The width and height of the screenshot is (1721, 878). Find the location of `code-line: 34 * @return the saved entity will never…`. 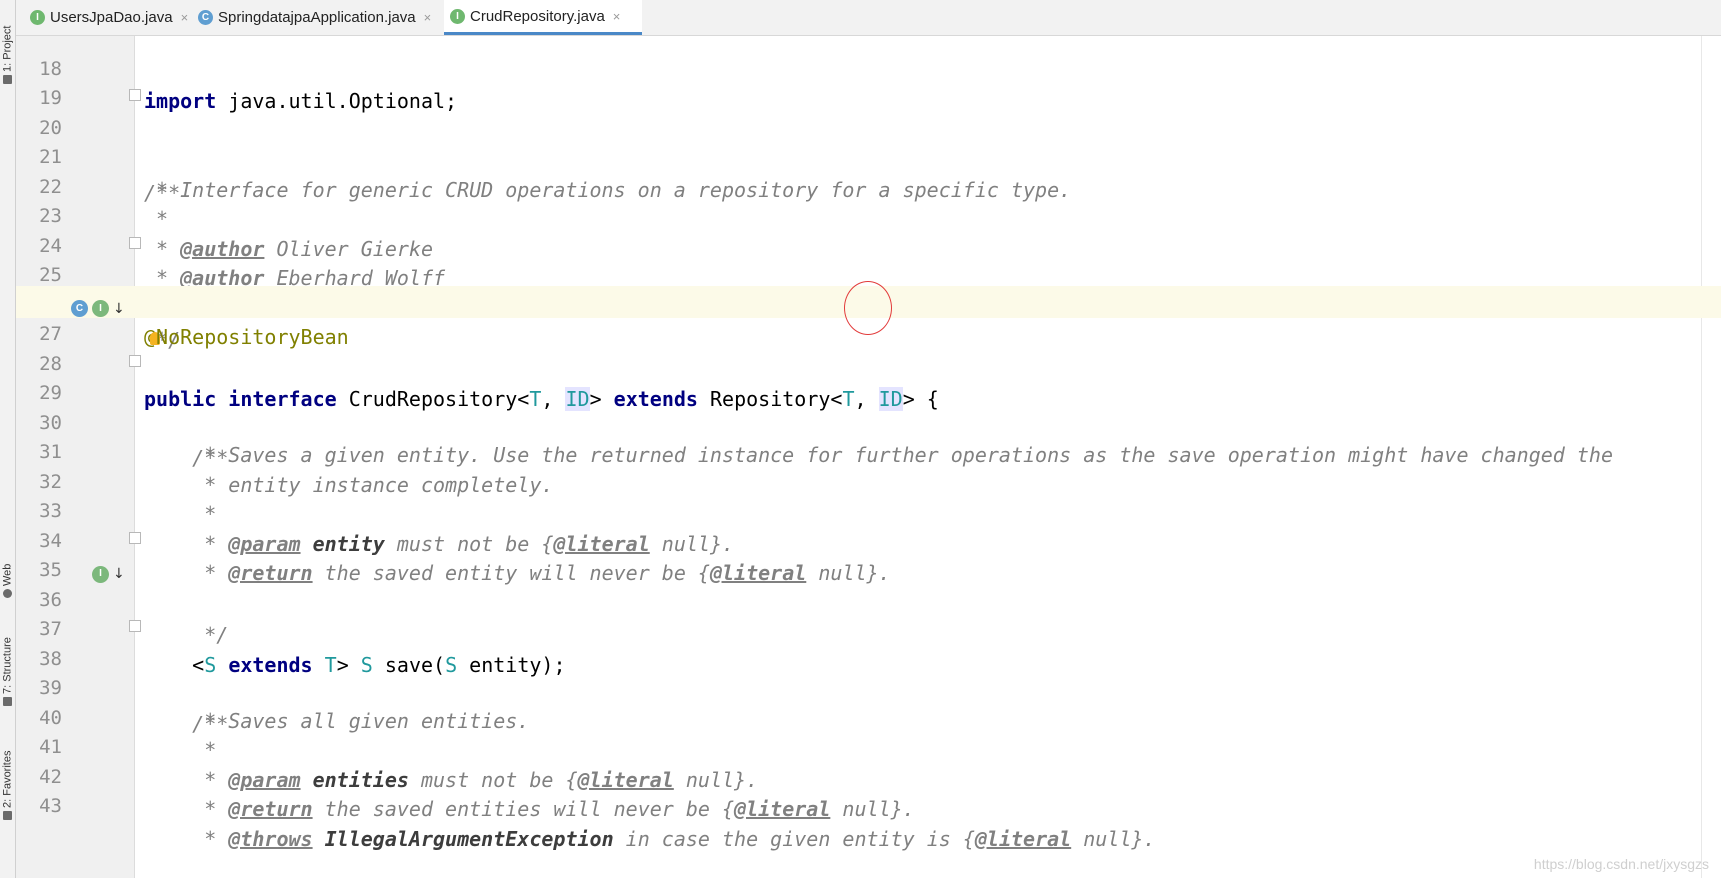

code-line: 34 * @return the saved entity will never… is located at coordinates (868, 539).